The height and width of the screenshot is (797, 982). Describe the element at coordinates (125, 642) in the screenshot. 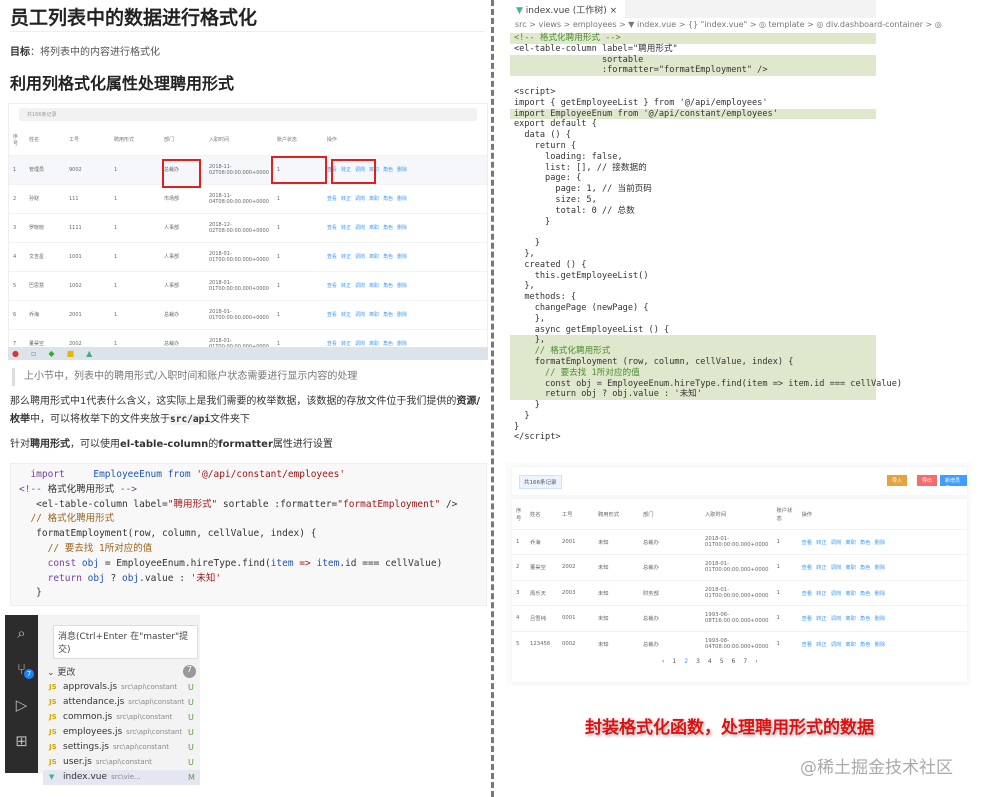

I see `commit-message-input: 消息(Ctrl+Enter 在"master"提交)` at that location.